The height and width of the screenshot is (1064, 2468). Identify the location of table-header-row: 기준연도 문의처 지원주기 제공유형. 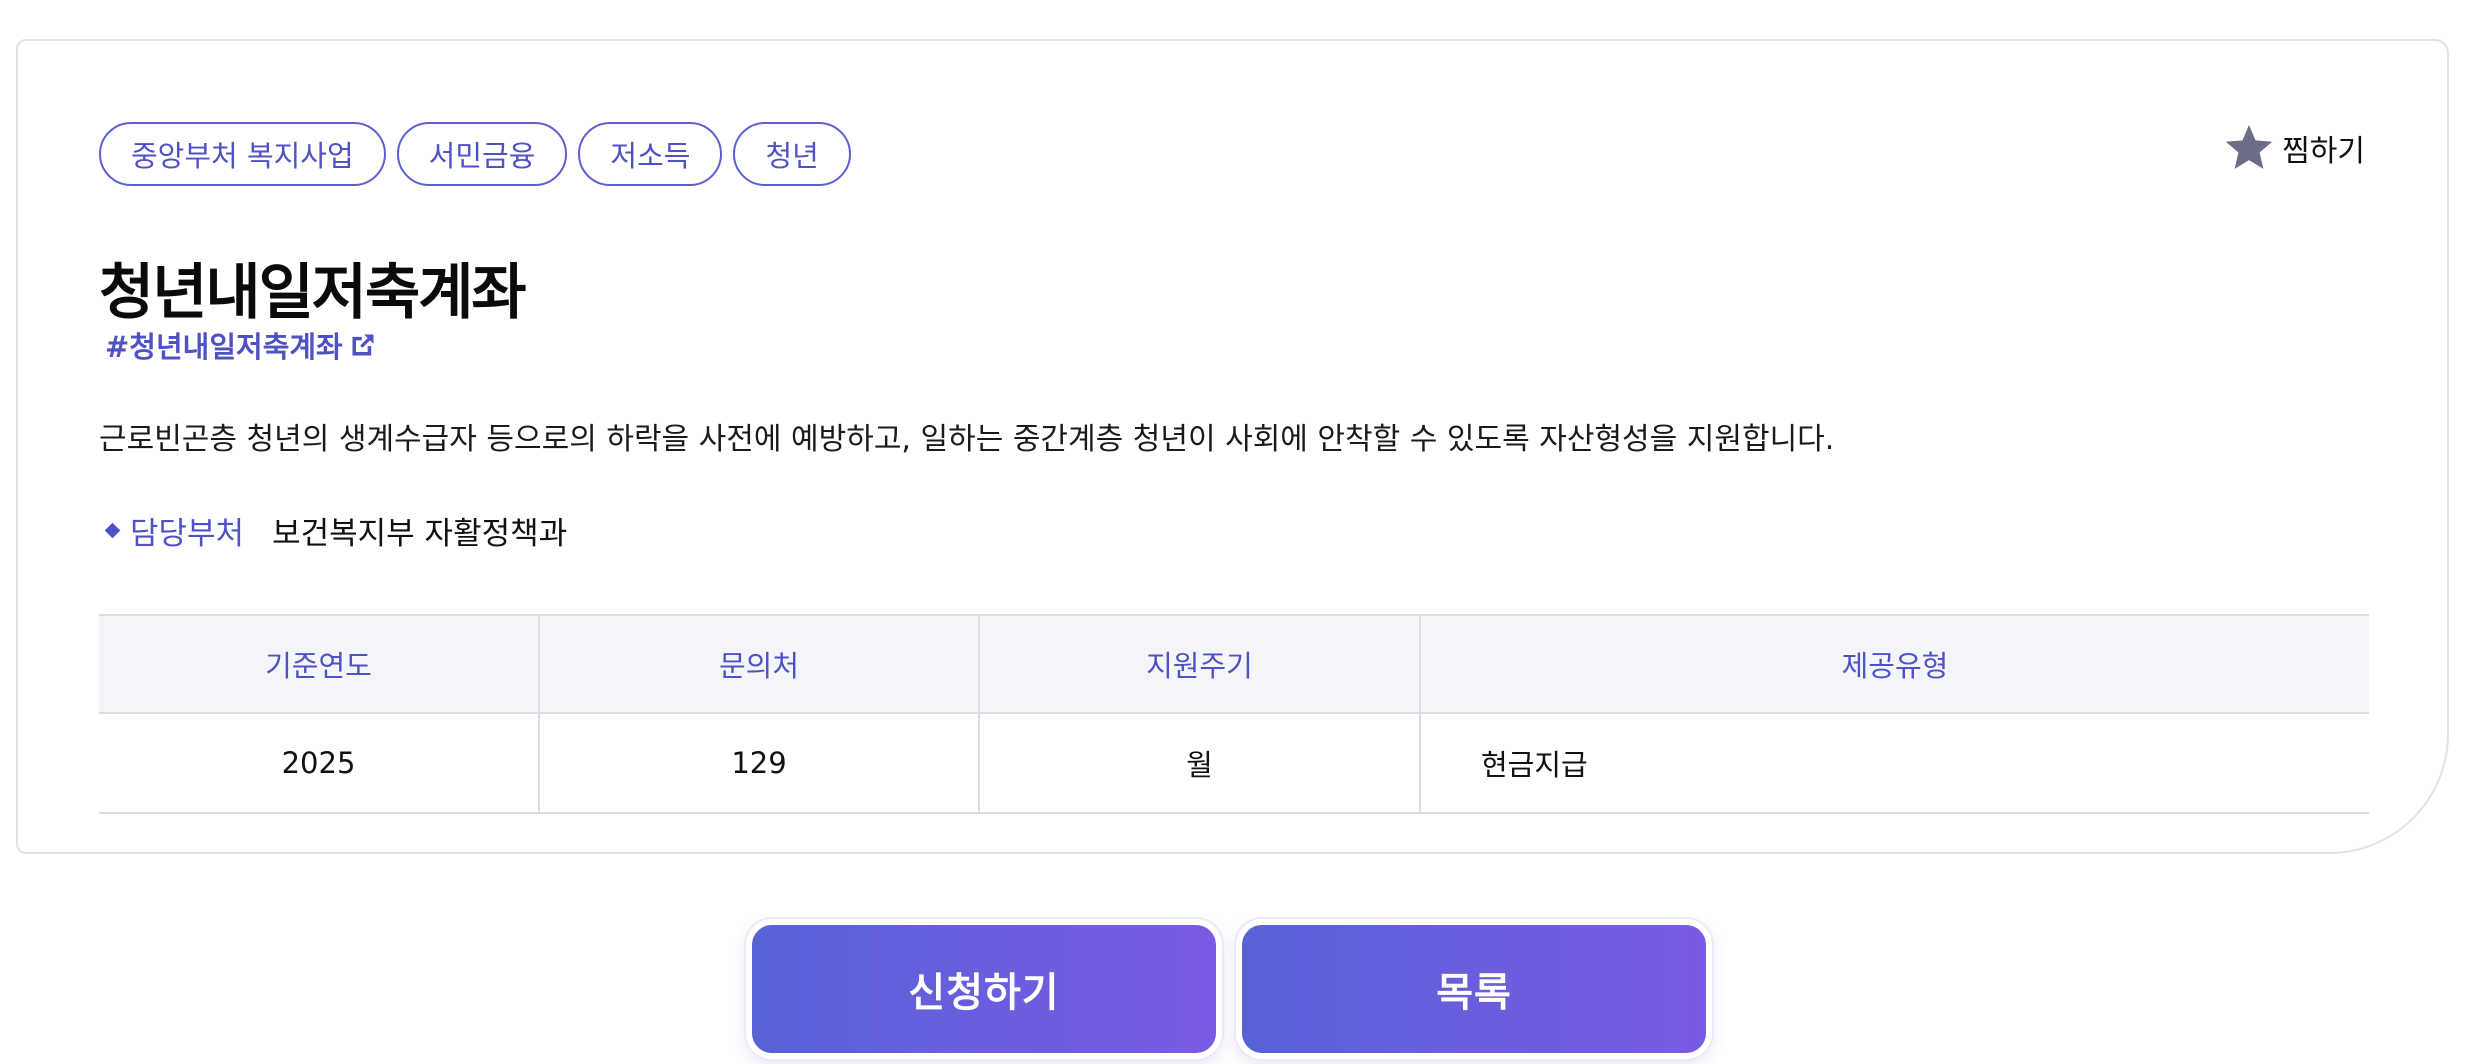
(1234, 664).